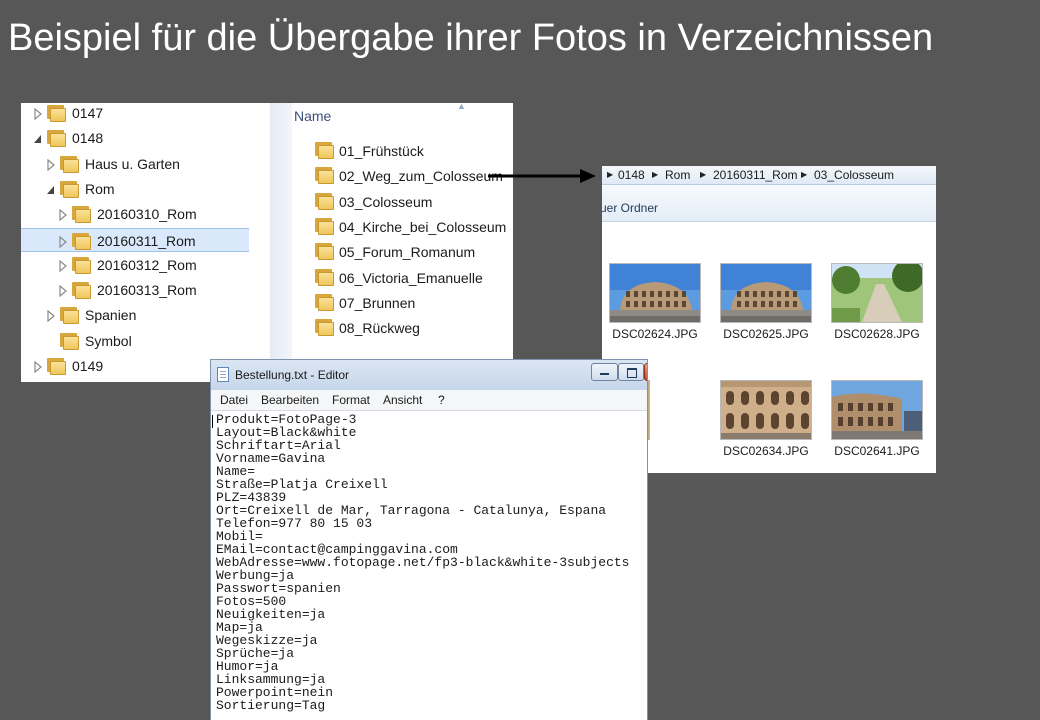 The height and width of the screenshot is (720, 1040). I want to click on list-item: 07_Brunnen, so click(402, 302).